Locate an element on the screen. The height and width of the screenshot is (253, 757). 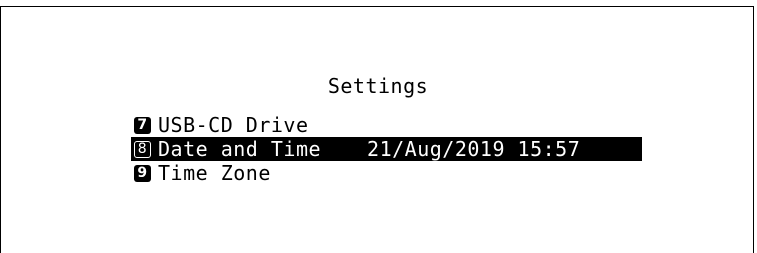
screen-title: Settings is located at coordinates (378, 86).